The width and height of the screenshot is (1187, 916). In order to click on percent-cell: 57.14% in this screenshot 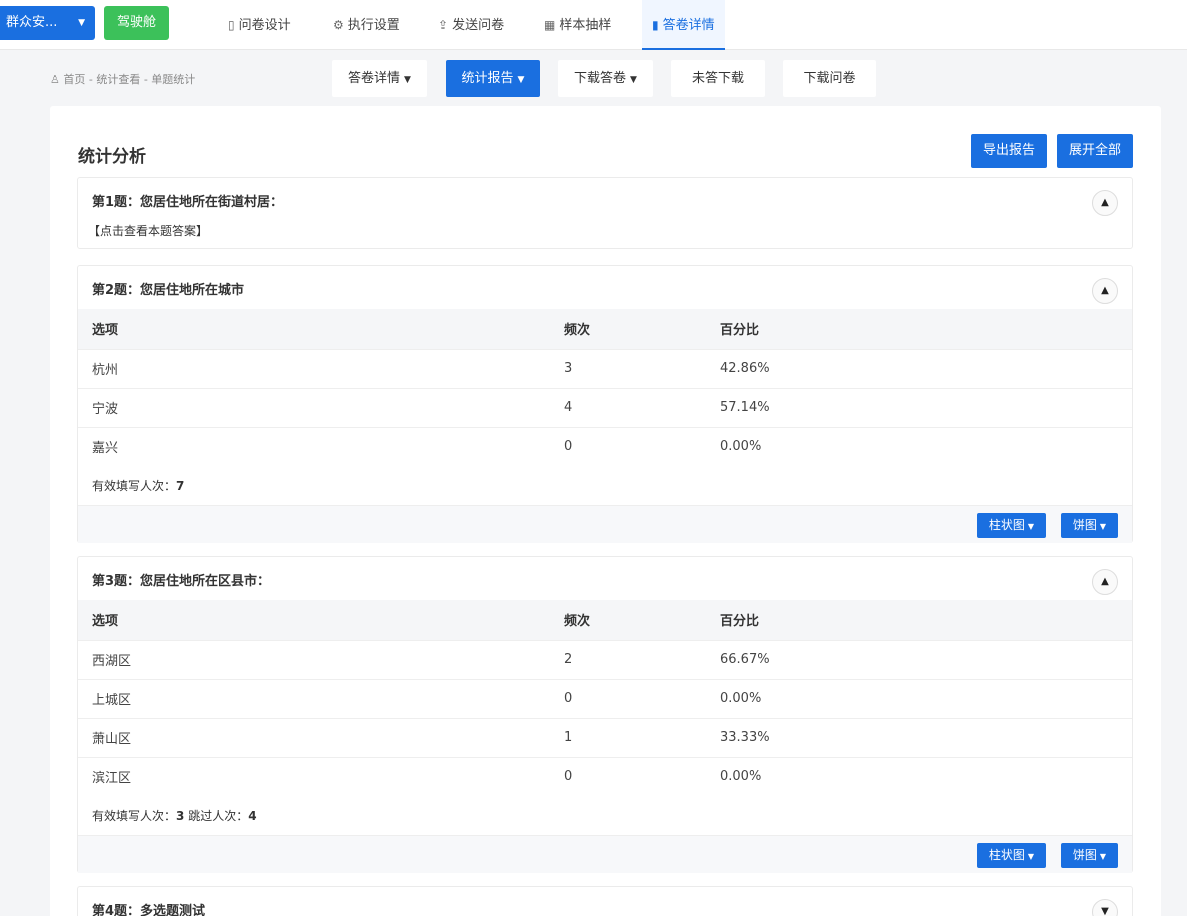, I will do `click(926, 407)`.